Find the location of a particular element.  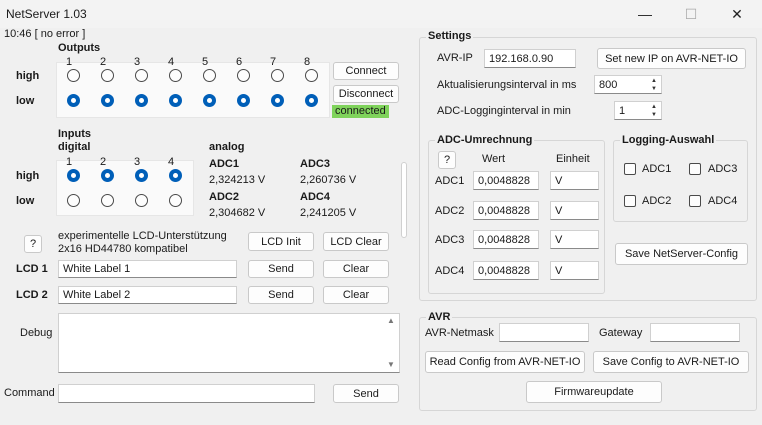

output-4-high-radio is located at coordinates (175, 75).